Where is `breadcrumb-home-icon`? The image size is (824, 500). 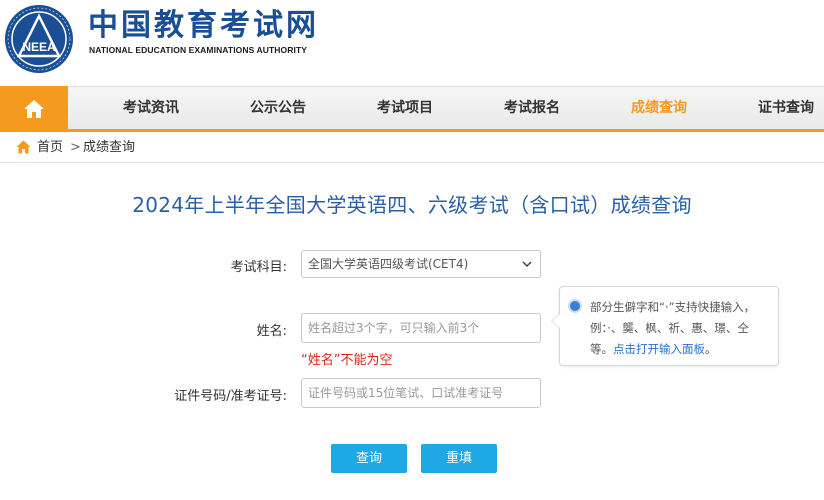 breadcrumb-home-icon is located at coordinates (23, 147).